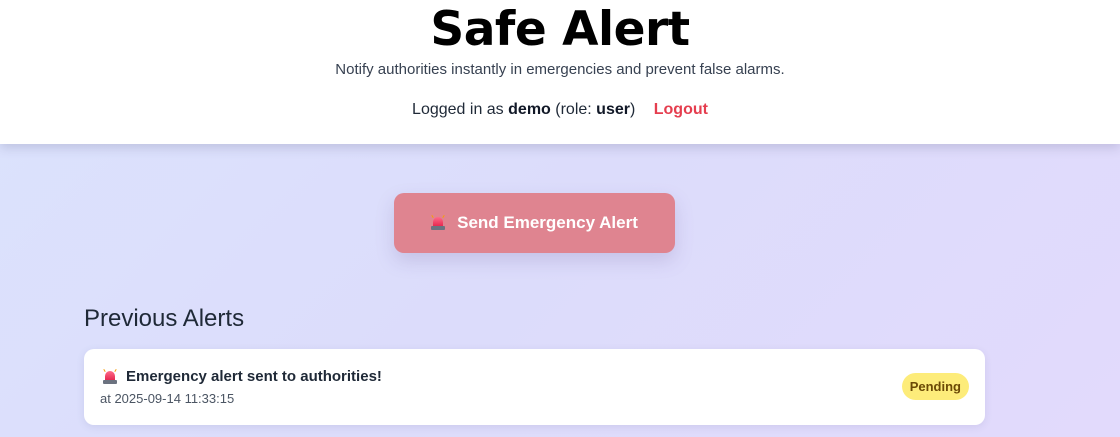 This screenshot has height=437, width=1120. What do you see at coordinates (547, 222) in the screenshot?
I see `send-button-label: Send Emergency Alert` at bounding box center [547, 222].